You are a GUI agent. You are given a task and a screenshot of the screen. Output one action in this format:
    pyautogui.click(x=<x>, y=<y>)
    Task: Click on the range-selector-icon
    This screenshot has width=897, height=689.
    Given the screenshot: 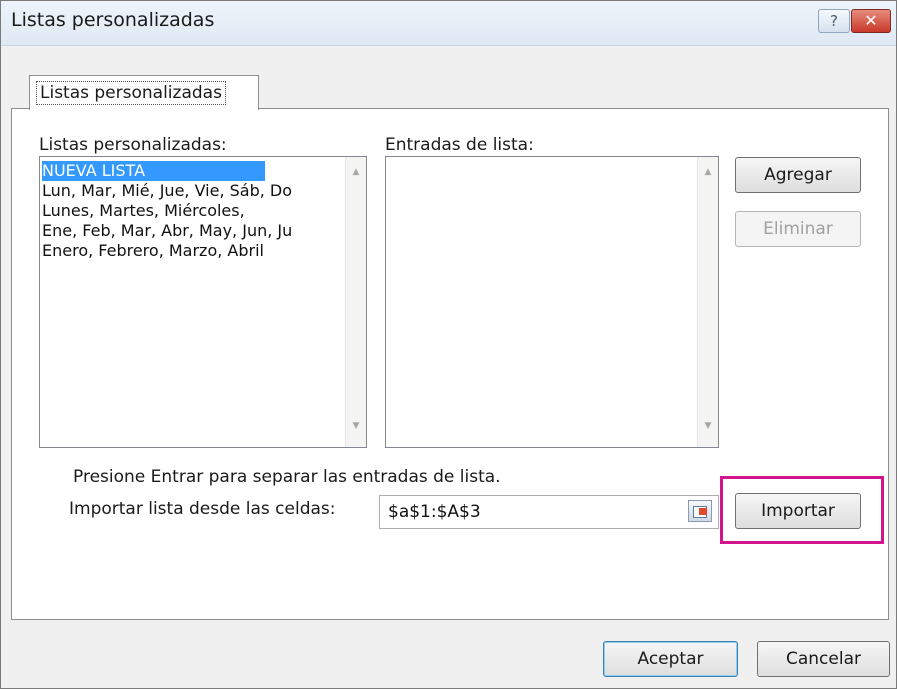 What is the action you would take?
    pyautogui.click(x=700, y=511)
    